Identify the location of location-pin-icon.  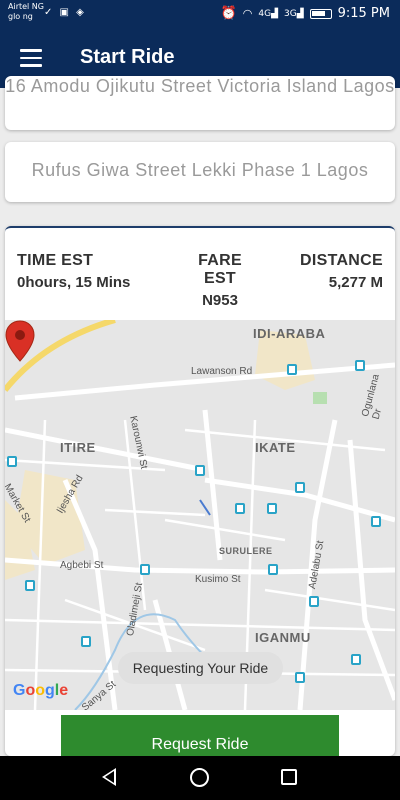
(20, 341).